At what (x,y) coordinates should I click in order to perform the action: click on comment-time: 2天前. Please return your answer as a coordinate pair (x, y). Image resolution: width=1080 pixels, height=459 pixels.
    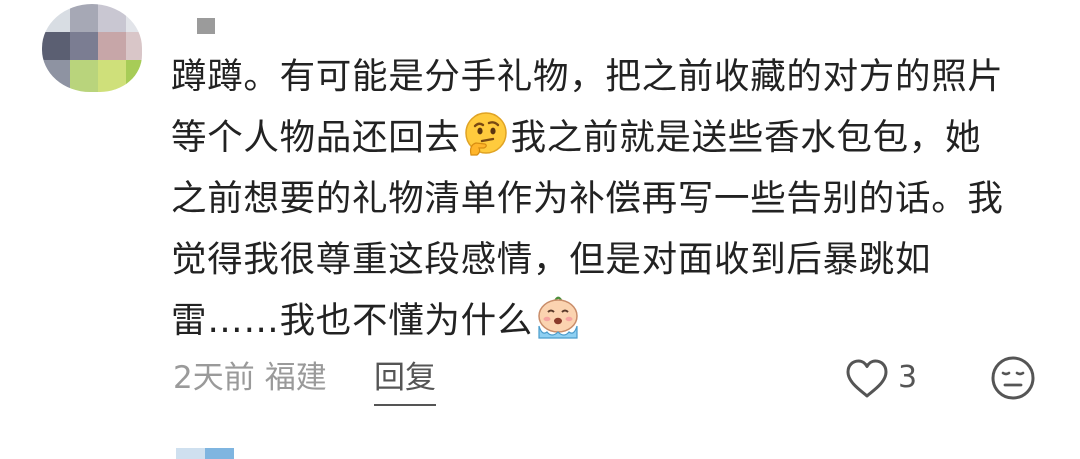
    Looking at the image, I should click on (214, 378).